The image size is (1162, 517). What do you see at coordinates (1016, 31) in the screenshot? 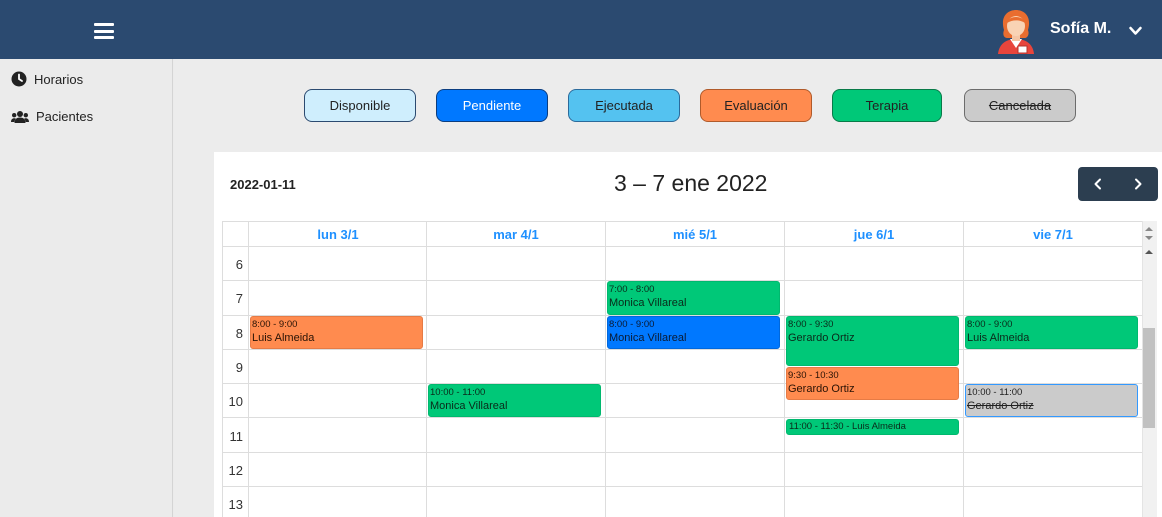
I see `user-avatar-icon` at bounding box center [1016, 31].